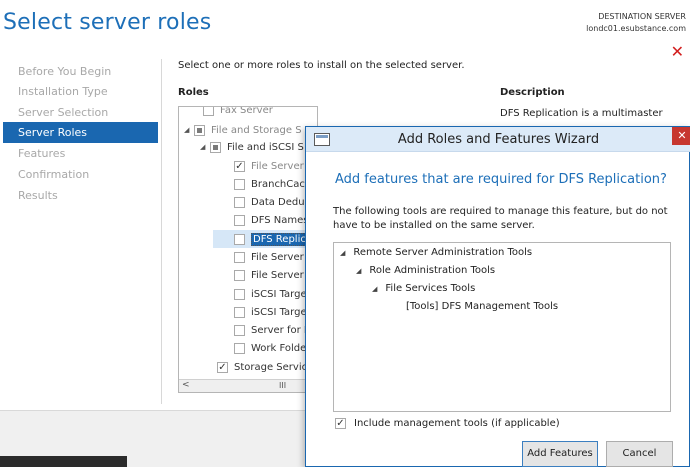 This screenshot has height=467, width=690. Describe the element at coordinates (457, 423) in the screenshot. I see `include-tools-label: Include management tools (if applicable)` at that location.